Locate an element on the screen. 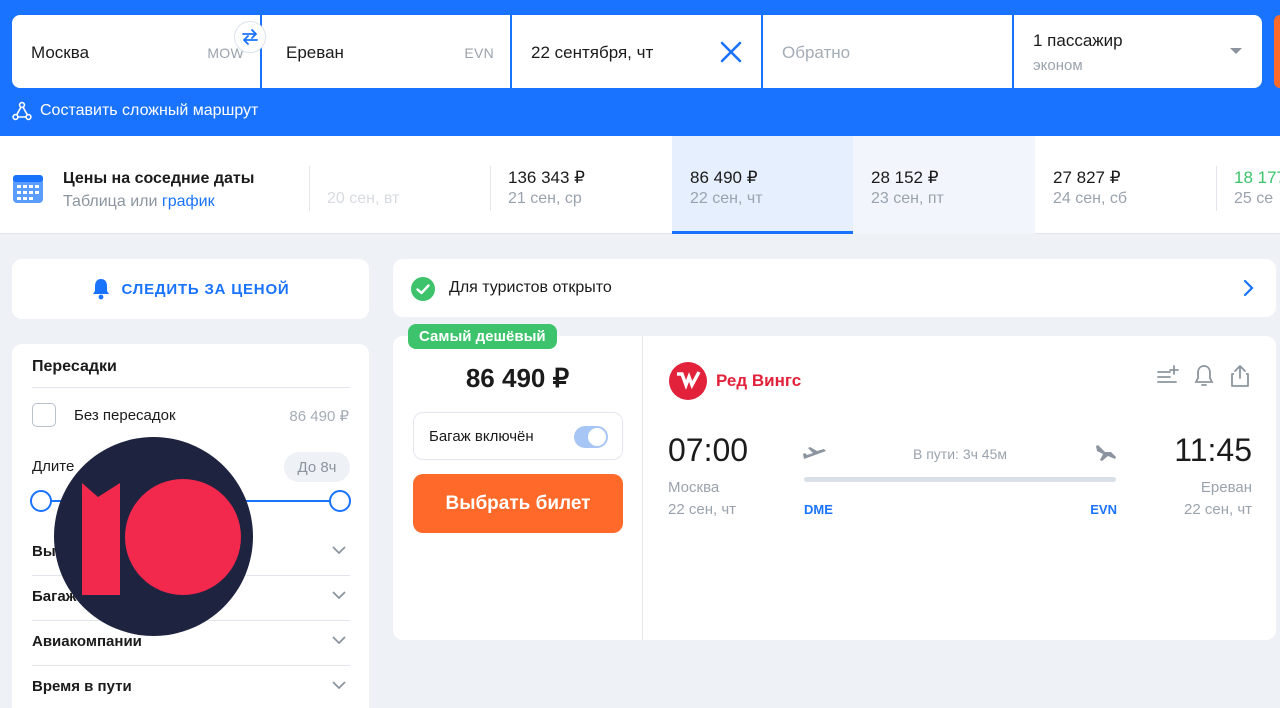  select-ticket-button: Выбрать билет is located at coordinates (518, 503).